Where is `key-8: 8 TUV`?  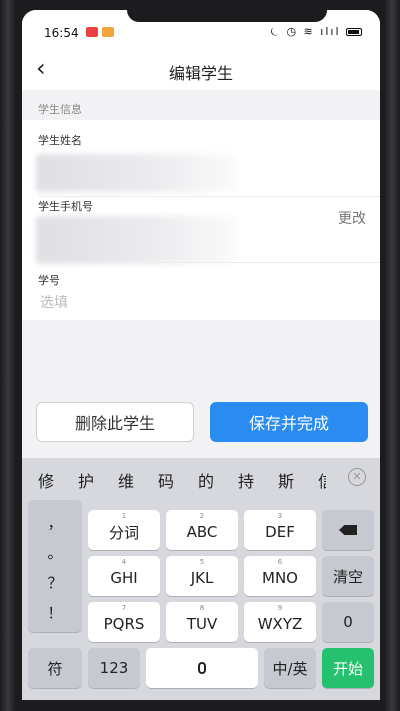 key-8: 8 TUV is located at coordinates (202, 622).